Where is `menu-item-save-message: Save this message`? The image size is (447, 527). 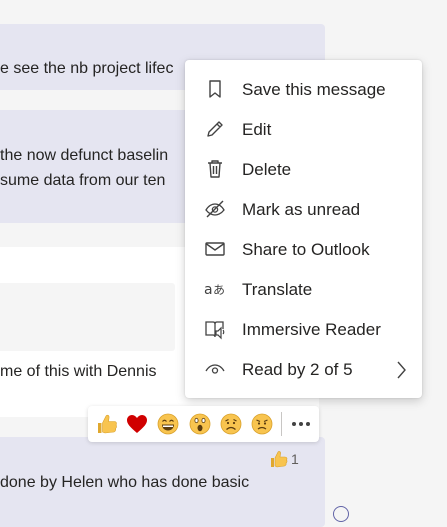 menu-item-save-message: Save this message is located at coordinates (303, 90).